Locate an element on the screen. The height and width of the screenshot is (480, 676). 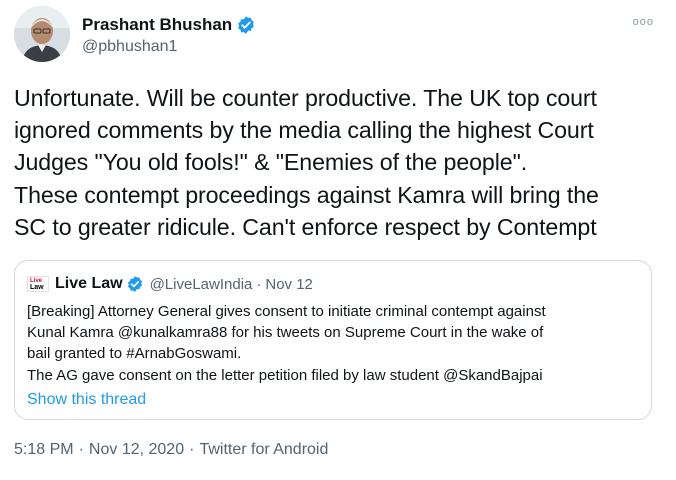
tweet-time: 5:18 PM is located at coordinates (44, 450).